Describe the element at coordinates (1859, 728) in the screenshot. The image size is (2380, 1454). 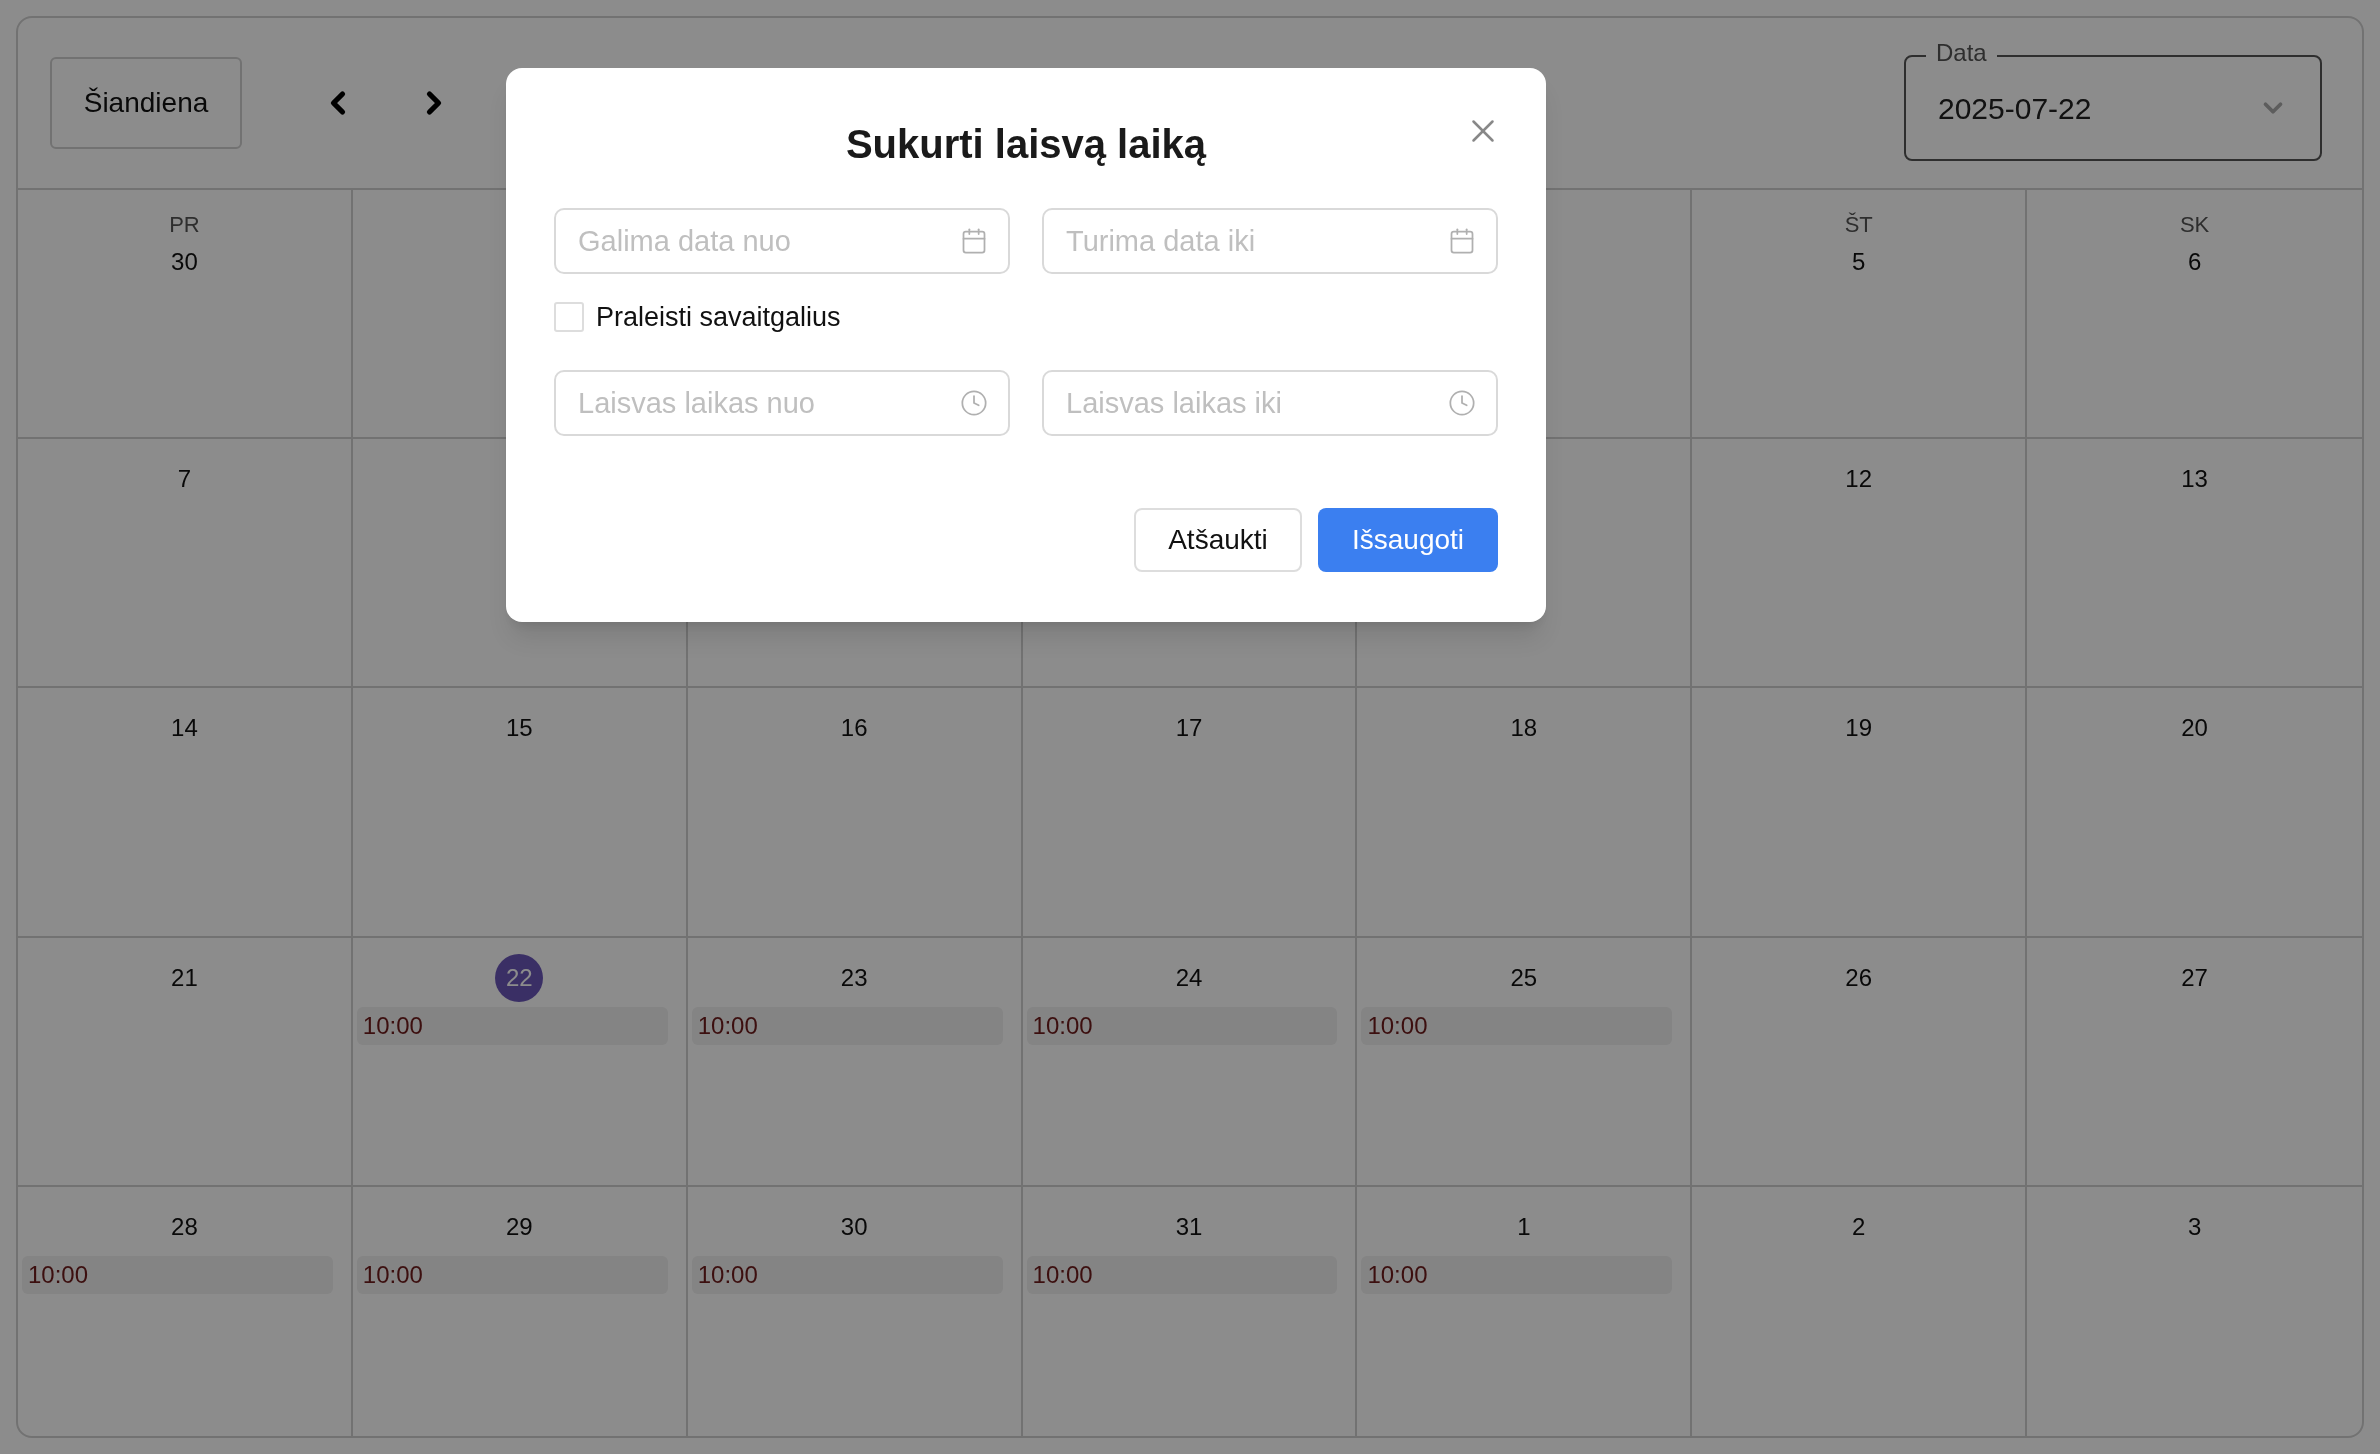
I see `day-number: 19` at that location.